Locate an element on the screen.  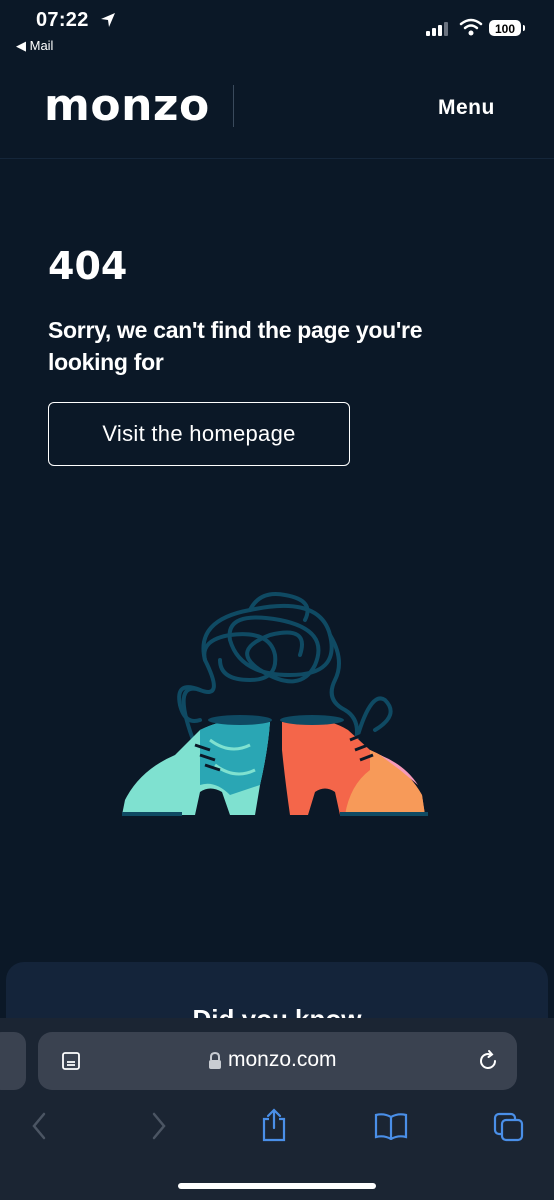
error-code: 404 is located at coordinates (88, 266).